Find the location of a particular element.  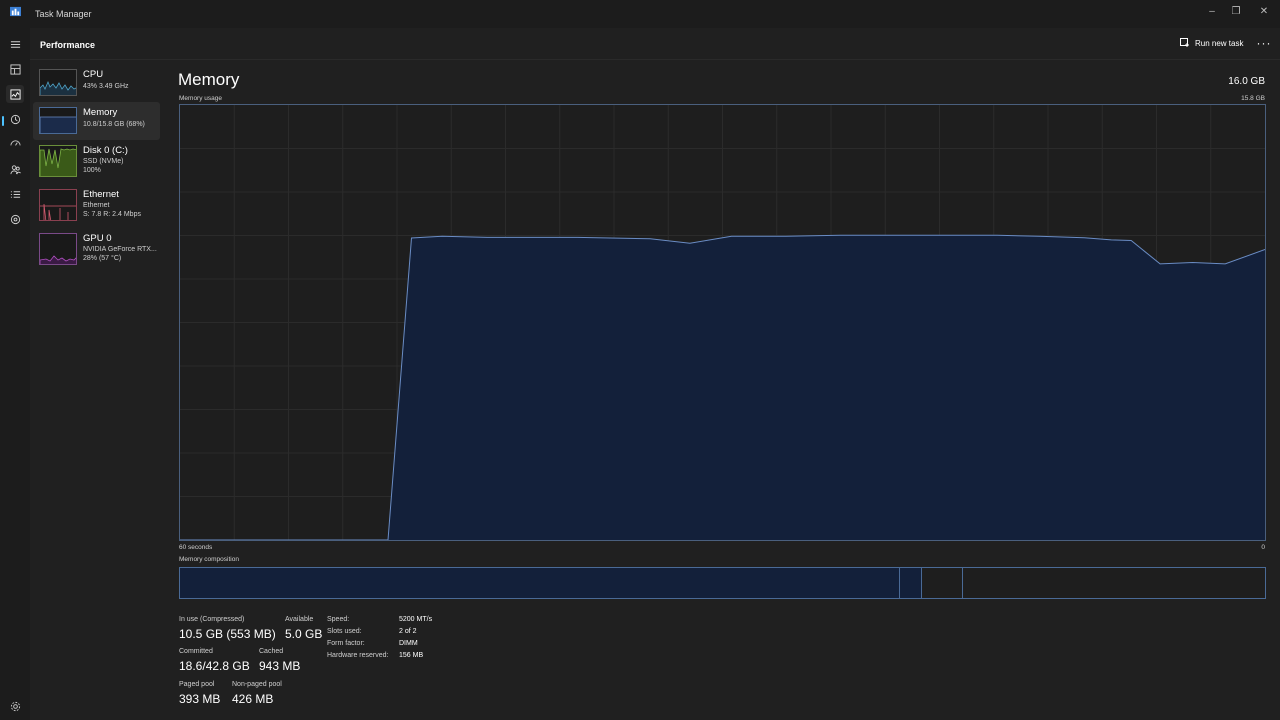

memory-stats: 10.8/15.8 GB (68%) is located at coordinates (114, 124).